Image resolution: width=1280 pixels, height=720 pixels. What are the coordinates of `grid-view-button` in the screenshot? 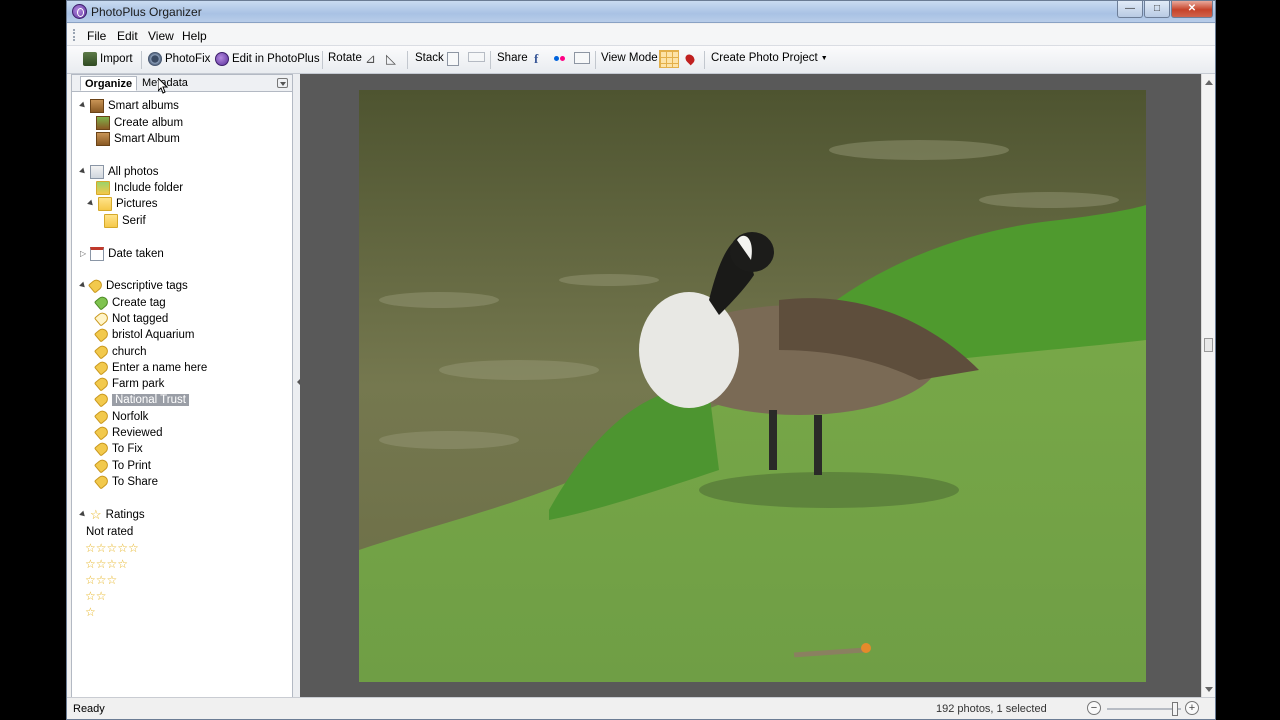 It's located at (669, 59).